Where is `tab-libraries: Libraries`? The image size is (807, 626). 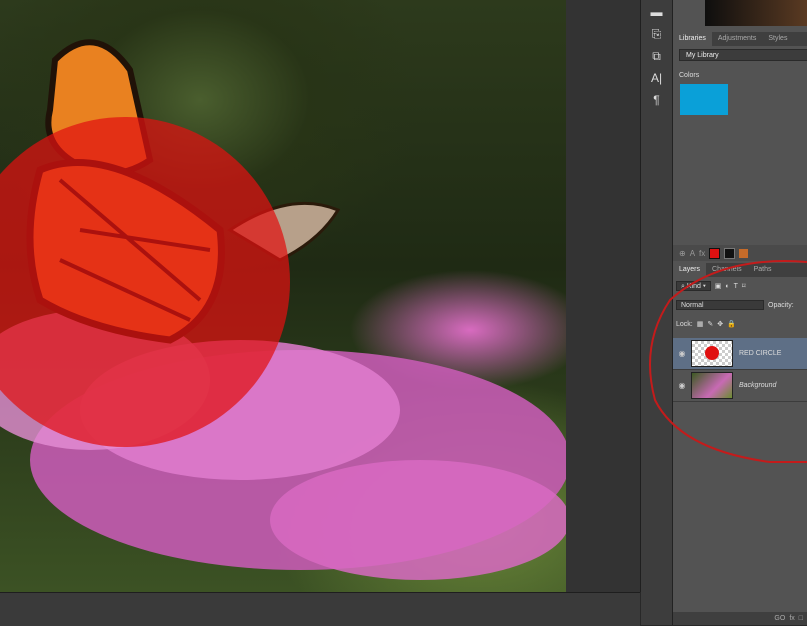
tab-libraries: Libraries is located at coordinates (692, 39).